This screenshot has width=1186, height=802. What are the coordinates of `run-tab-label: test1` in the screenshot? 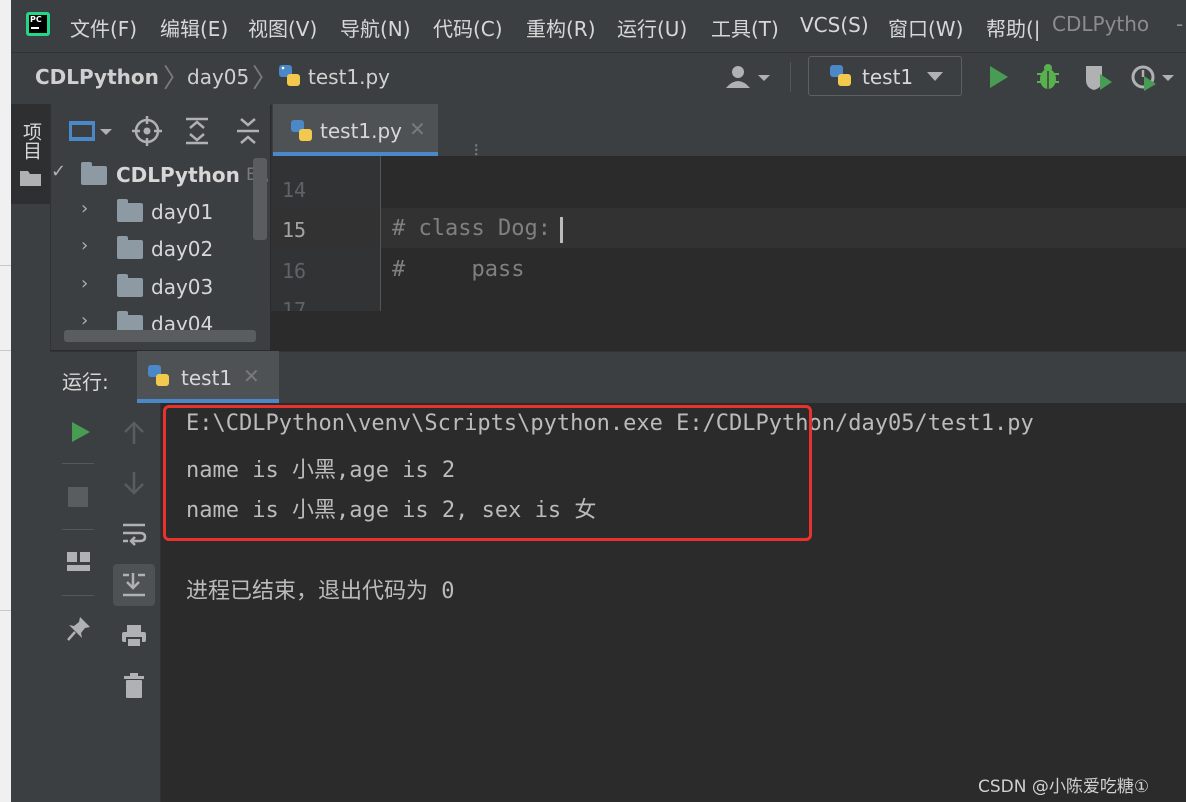 It's located at (207, 378).